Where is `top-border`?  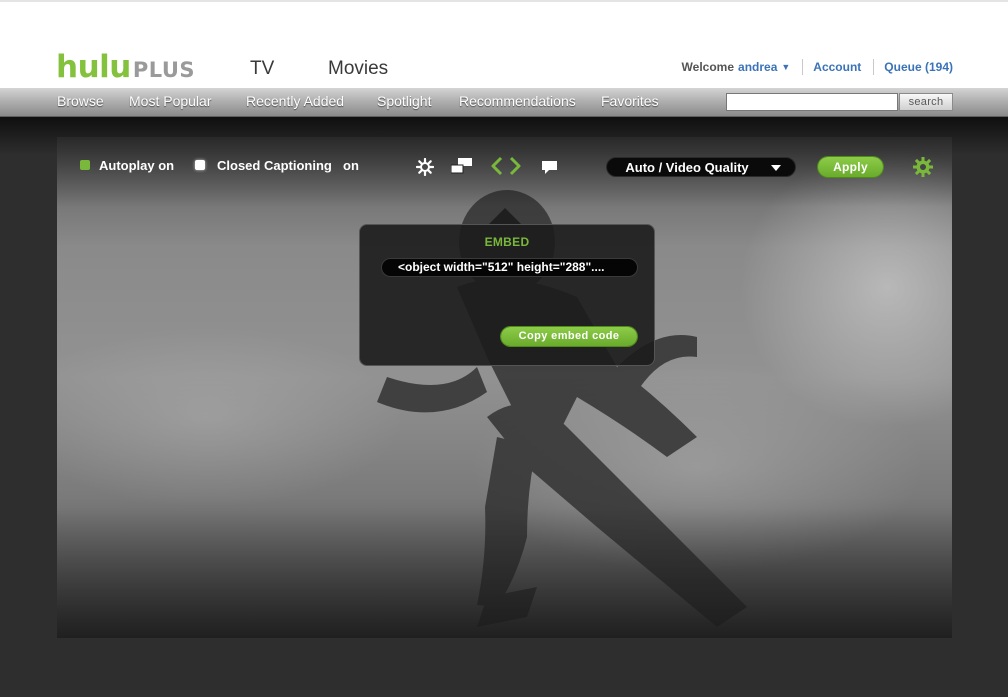 top-border is located at coordinates (504, 1).